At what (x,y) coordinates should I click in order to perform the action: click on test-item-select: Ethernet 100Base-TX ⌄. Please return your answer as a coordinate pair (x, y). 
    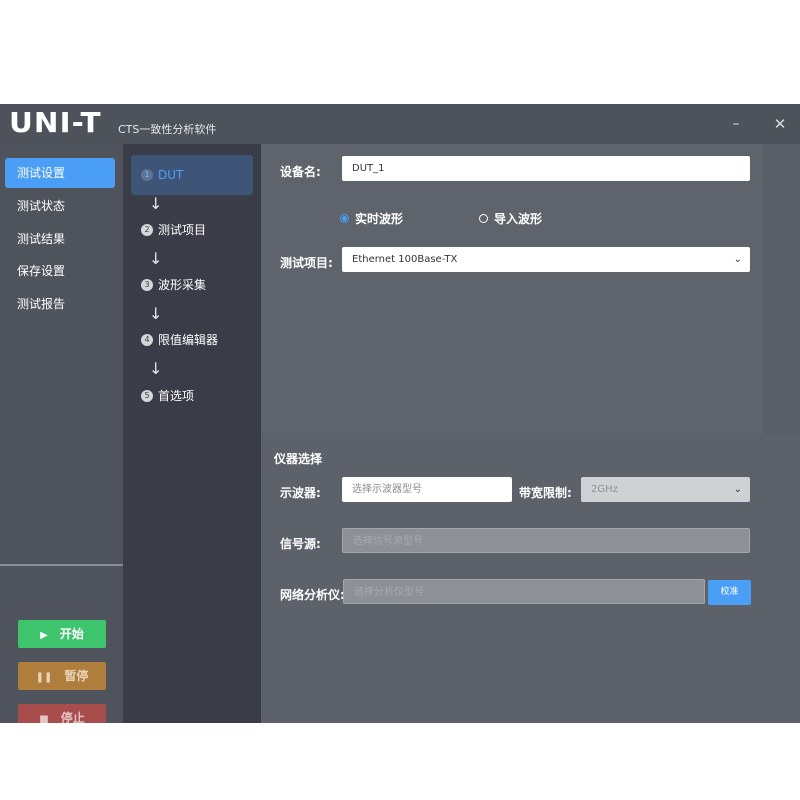
    Looking at the image, I should click on (546, 259).